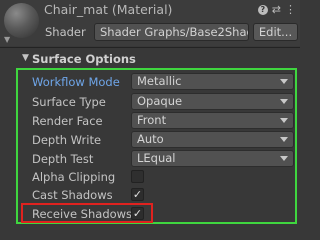 The height and width of the screenshot is (240, 320). Describe the element at coordinates (290, 9) in the screenshot. I see `more-options-icon: ⋮` at that location.